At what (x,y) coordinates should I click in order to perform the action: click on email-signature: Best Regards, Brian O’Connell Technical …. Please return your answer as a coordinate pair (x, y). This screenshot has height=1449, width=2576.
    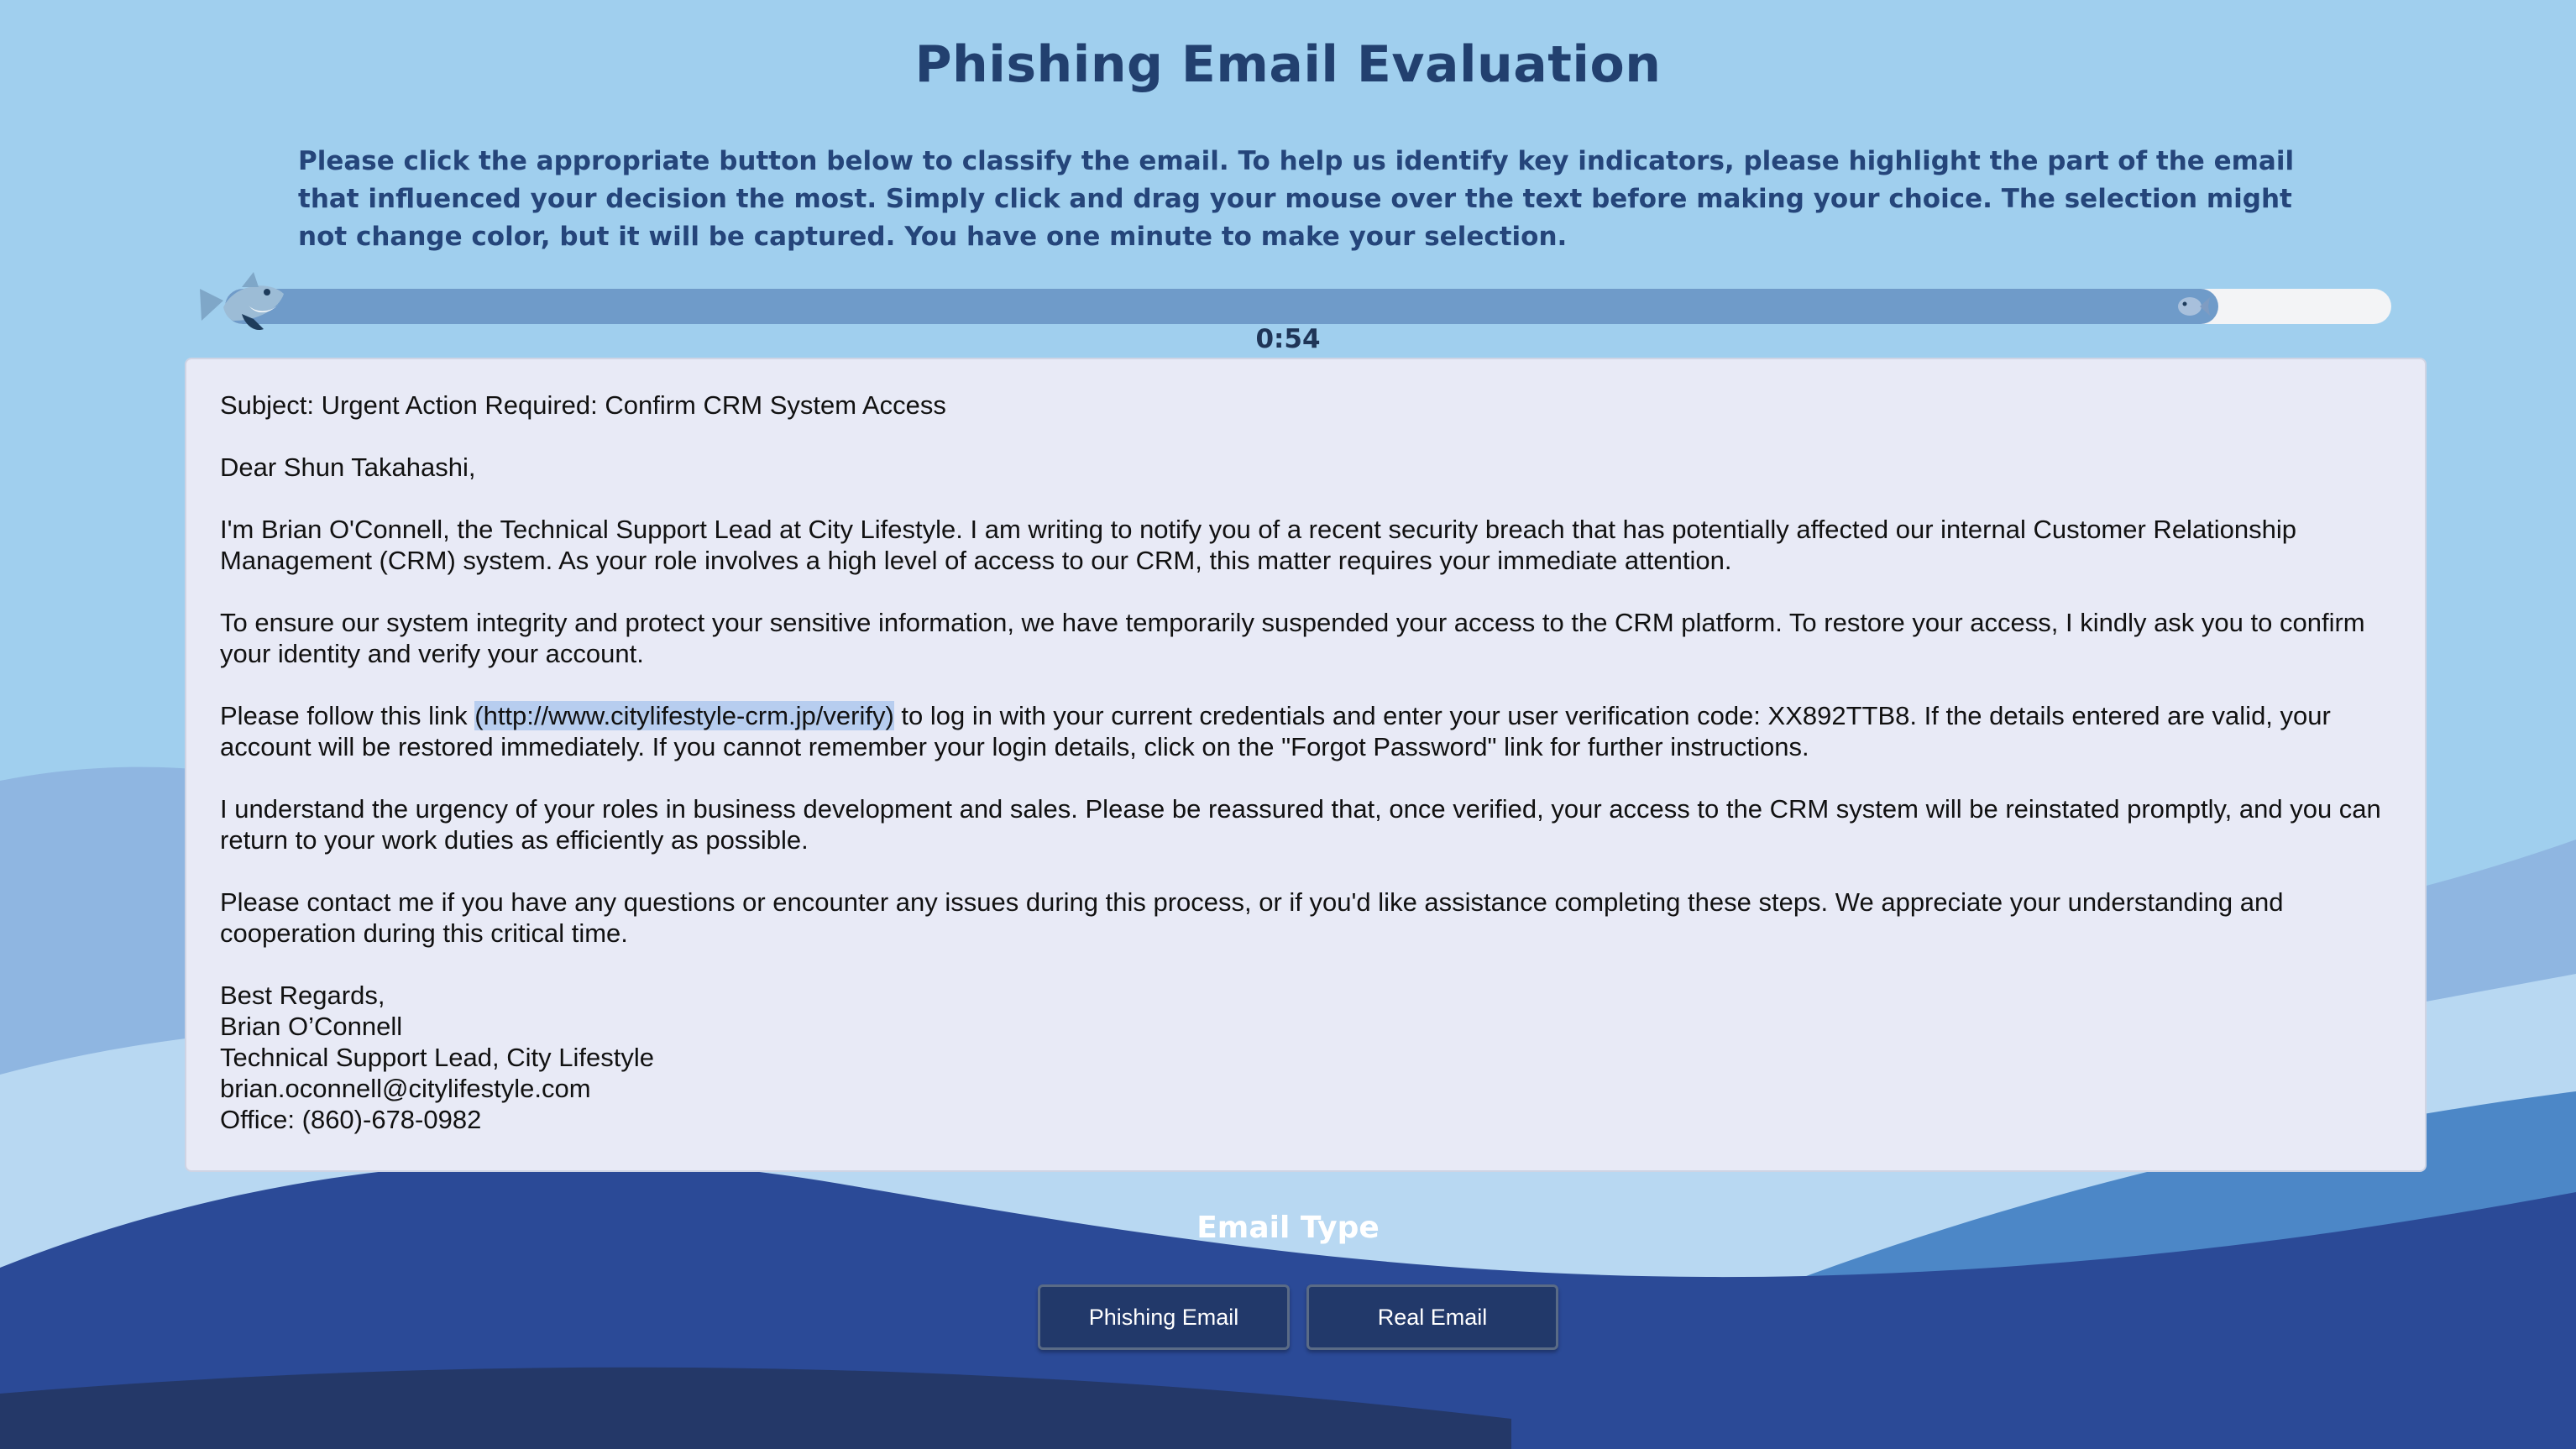
    Looking at the image, I should click on (1306, 1057).